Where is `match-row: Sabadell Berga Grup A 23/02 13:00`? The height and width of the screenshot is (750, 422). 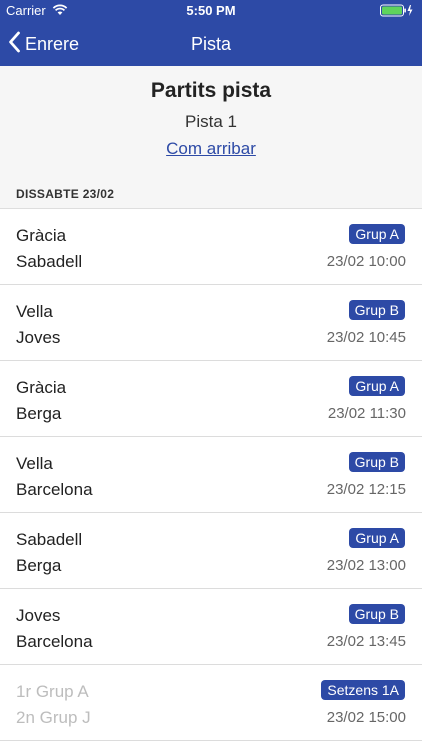
match-row: Sabadell Berga Grup A 23/02 13:00 is located at coordinates (211, 551).